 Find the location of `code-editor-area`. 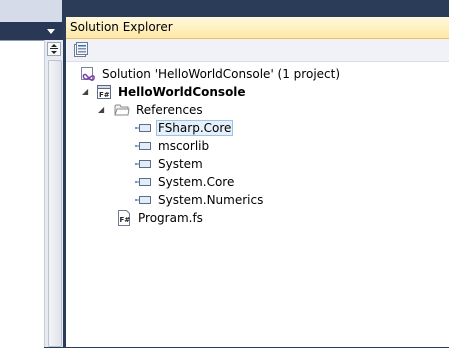

code-editor-area is located at coordinates (22, 194).